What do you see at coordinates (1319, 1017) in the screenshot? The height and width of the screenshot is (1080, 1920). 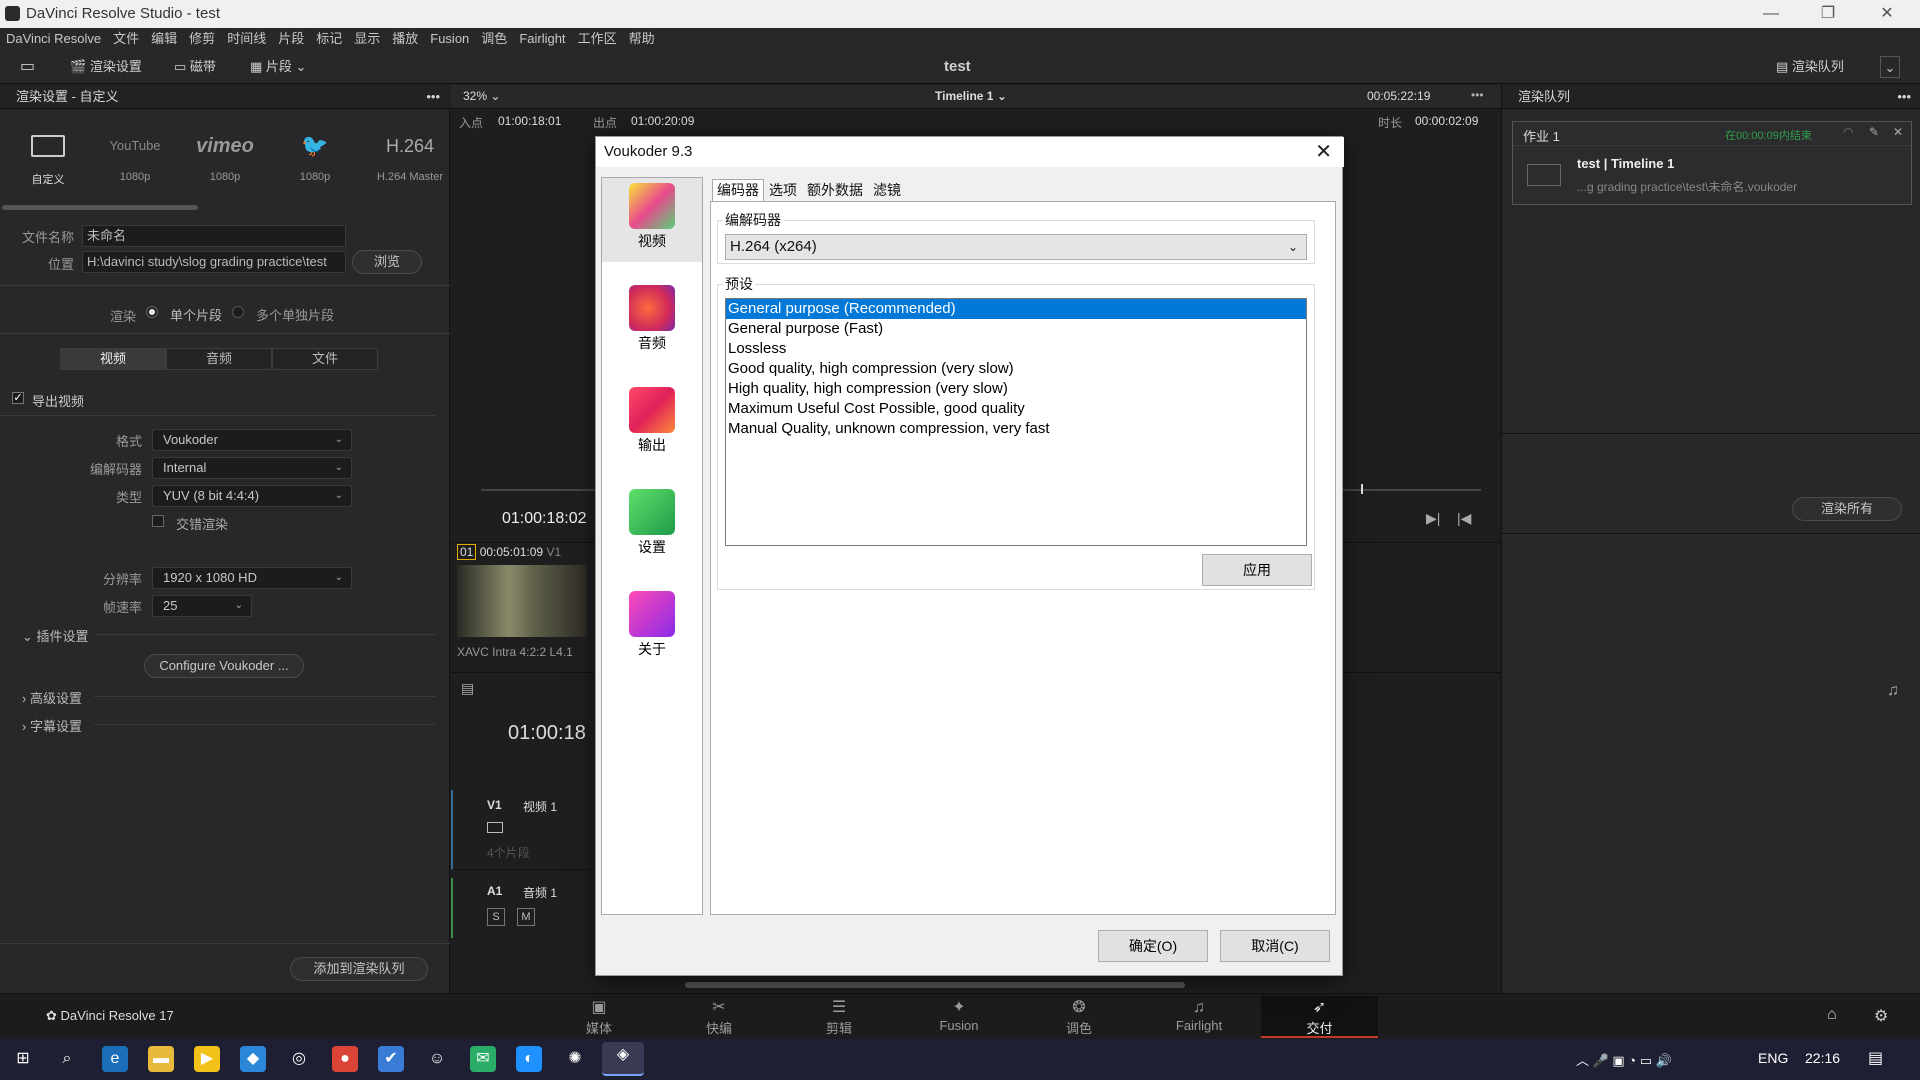 I see `page-deliver: ➶ 交付` at bounding box center [1319, 1017].